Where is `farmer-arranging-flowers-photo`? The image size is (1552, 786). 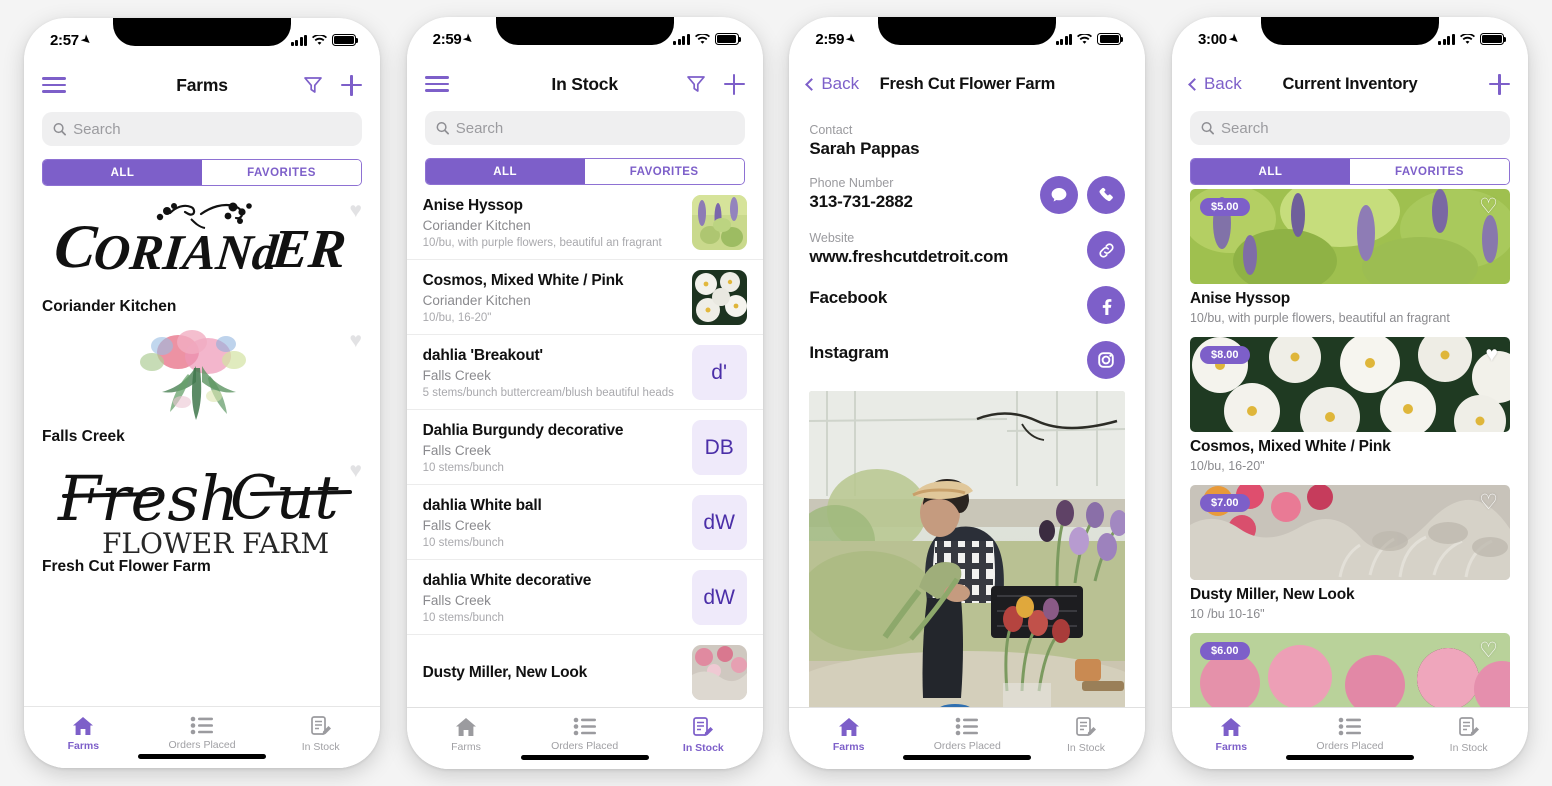
farmer-arranging-flowers-photo is located at coordinates (967, 549).